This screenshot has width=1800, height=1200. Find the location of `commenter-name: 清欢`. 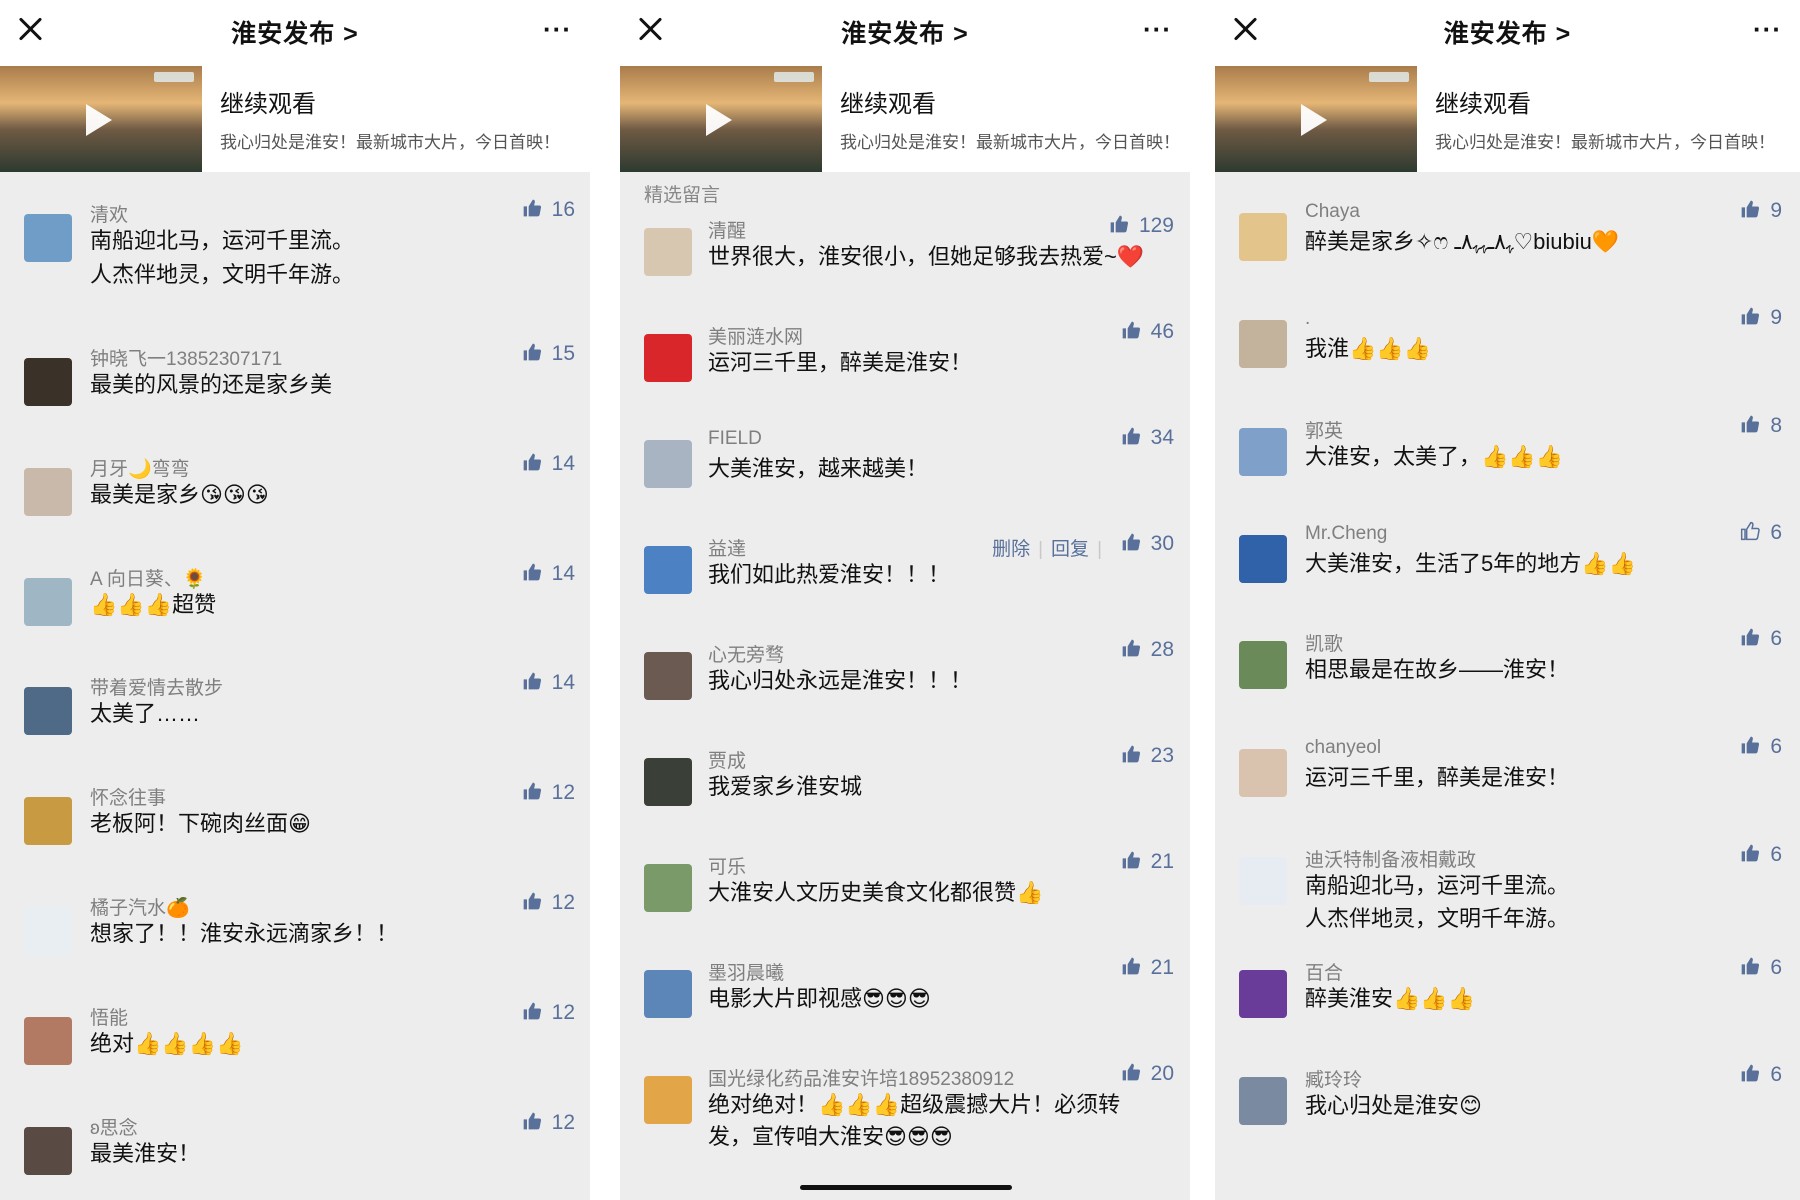

commenter-name: 清欢 is located at coordinates (109, 213).